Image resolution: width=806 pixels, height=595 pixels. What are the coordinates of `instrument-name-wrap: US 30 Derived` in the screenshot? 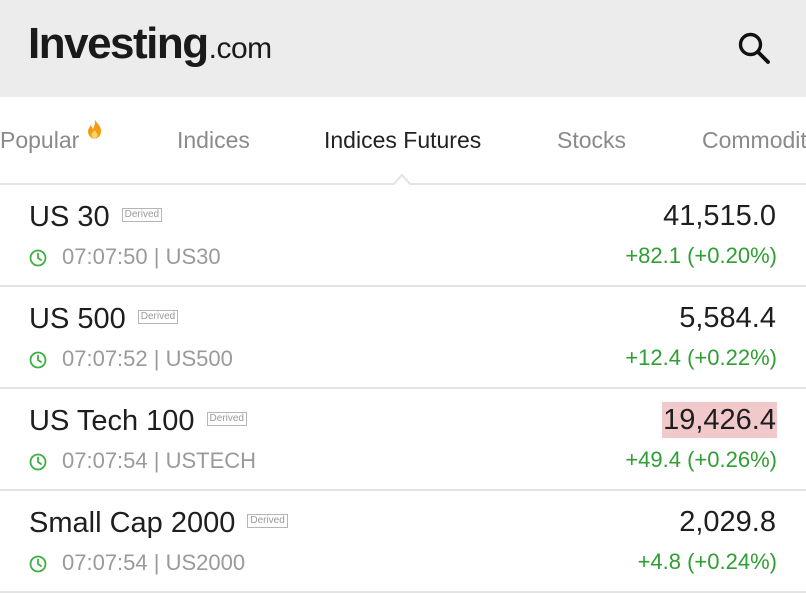 It's located at (96, 217).